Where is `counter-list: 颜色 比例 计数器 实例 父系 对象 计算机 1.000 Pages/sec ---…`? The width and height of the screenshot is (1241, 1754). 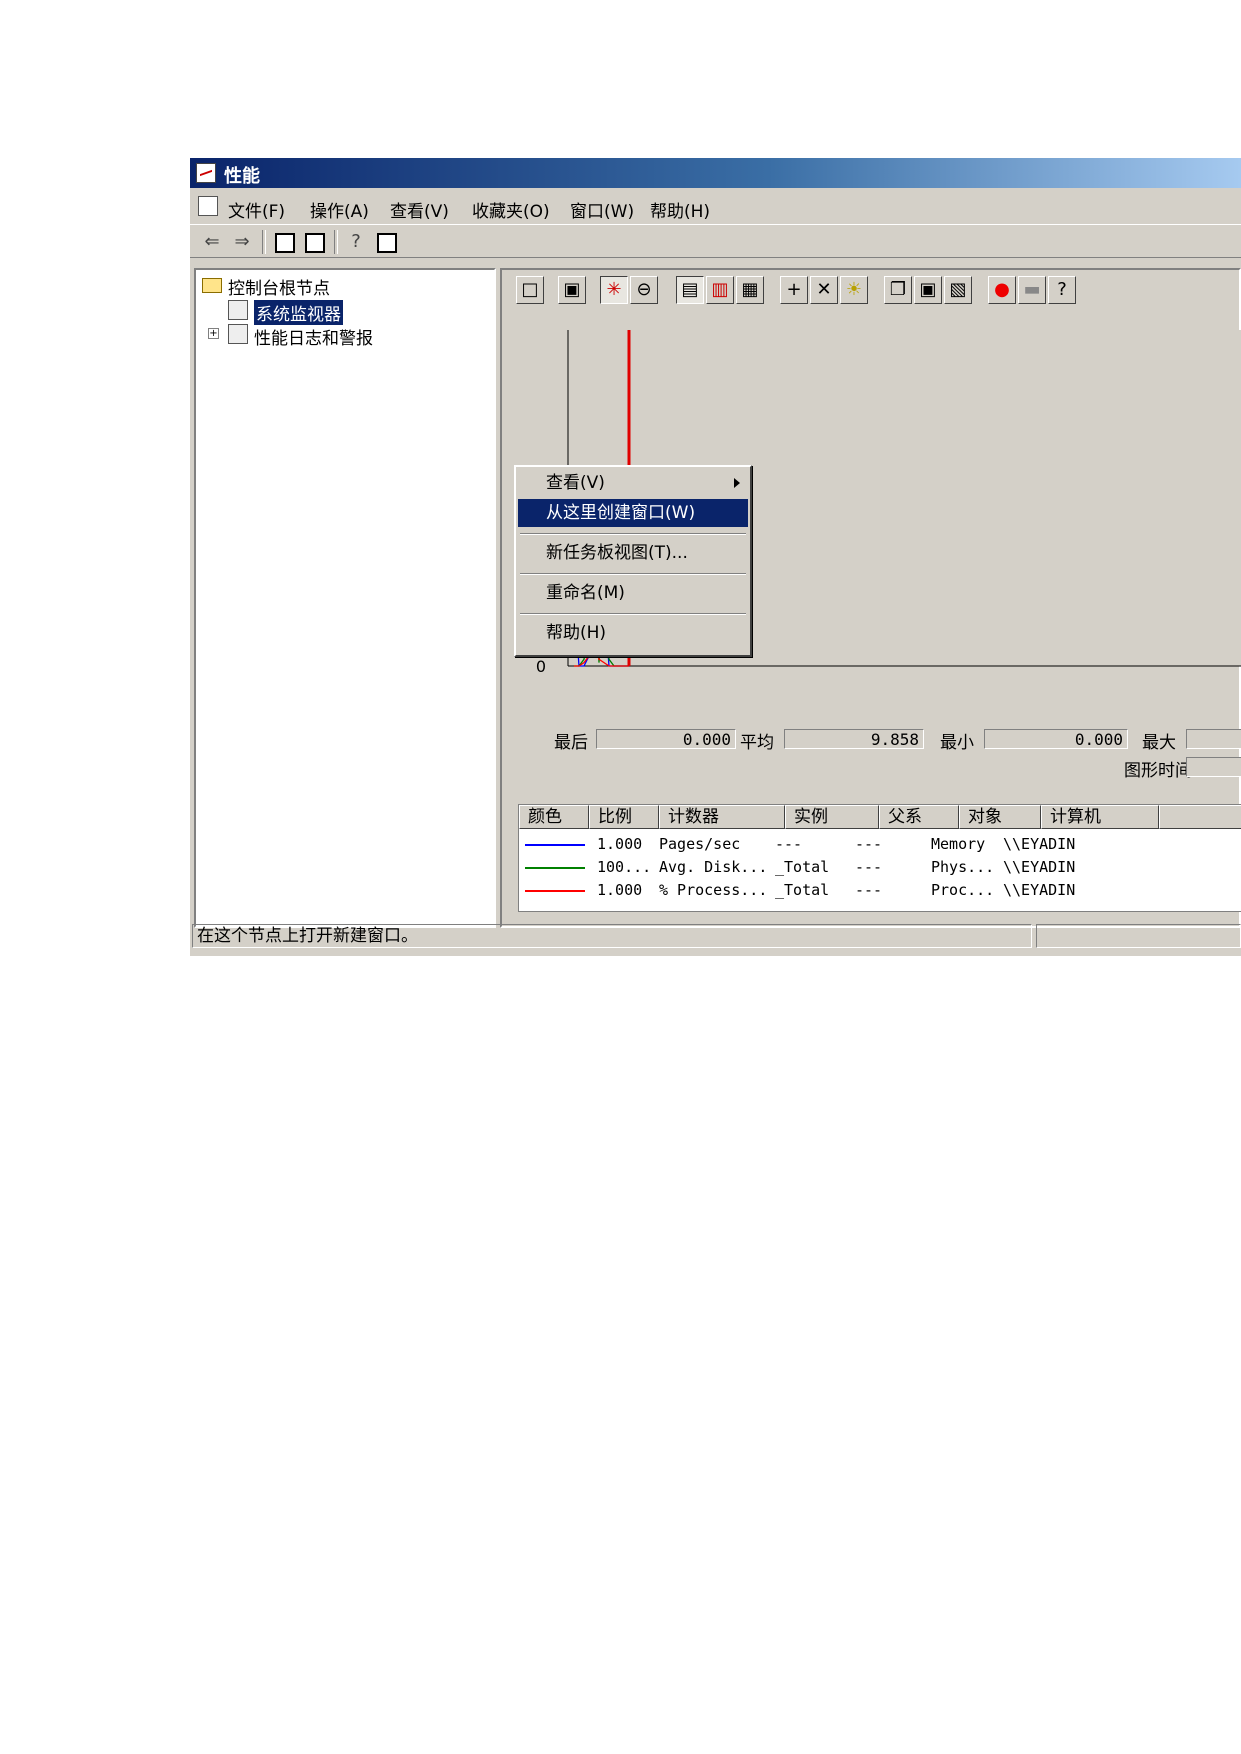
counter-list: 颜色 比例 计数器 实例 父系 对象 计算机 1.000 Pages/sec ---… is located at coordinates (879, 858).